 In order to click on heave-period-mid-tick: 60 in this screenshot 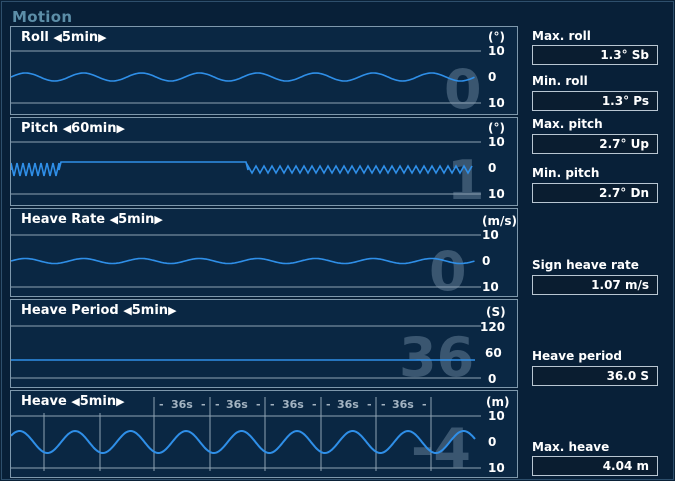, I will do `click(493, 353)`.